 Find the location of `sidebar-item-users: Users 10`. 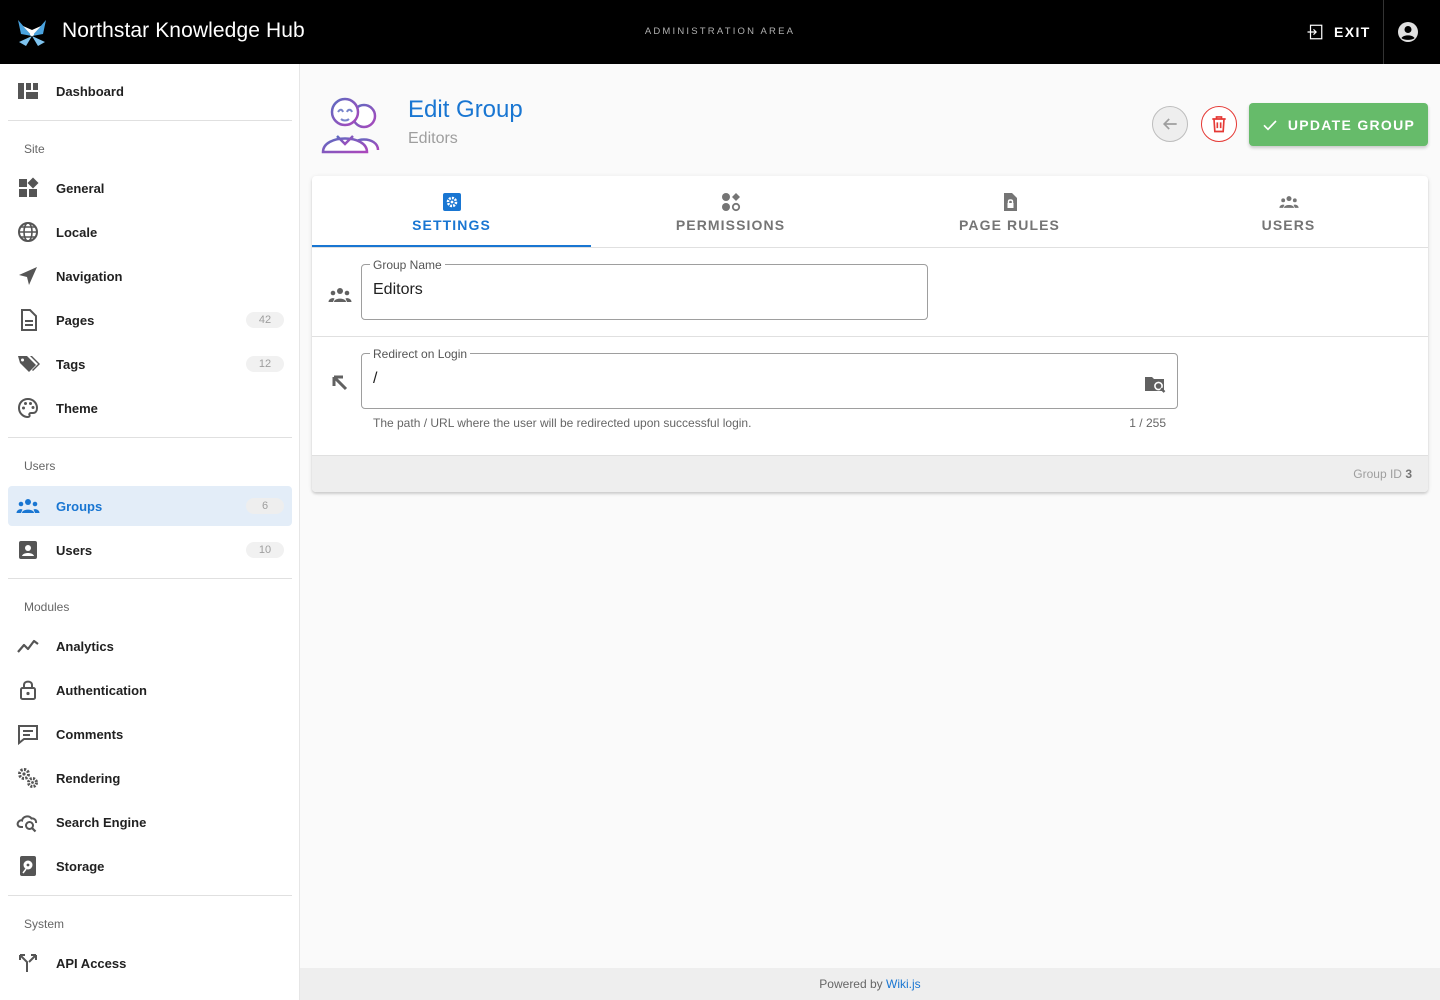

sidebar-item-users: Users 10 is located at coordinates (150, 550).